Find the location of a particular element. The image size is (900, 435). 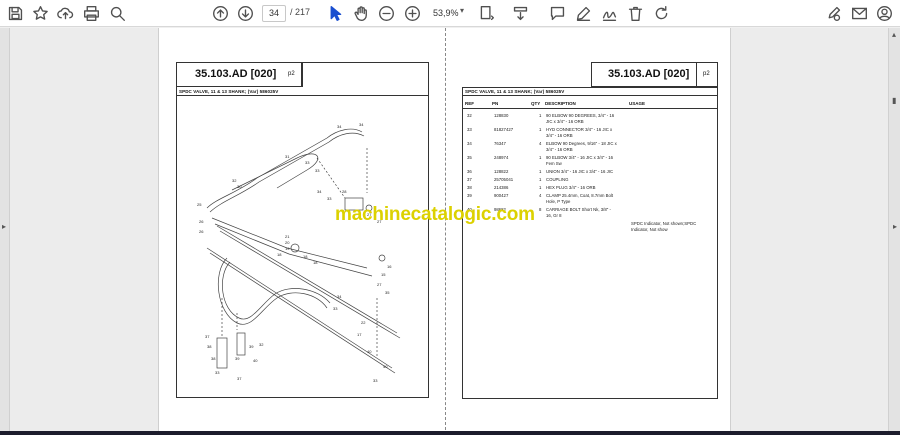

right-page-num-box: p2 is located at coordinates (707, 74).